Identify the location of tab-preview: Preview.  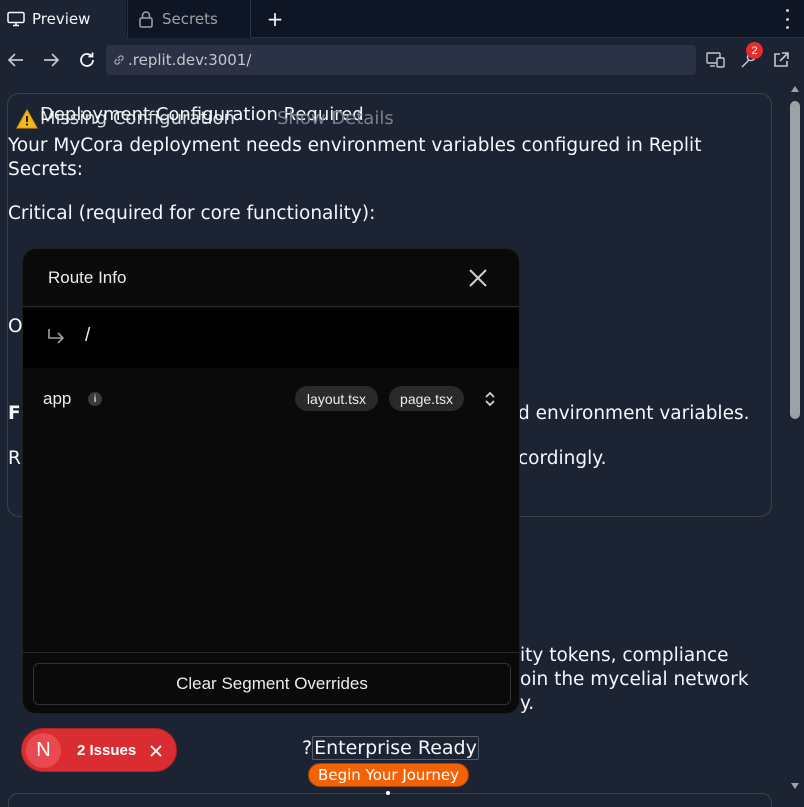
(63, 19).